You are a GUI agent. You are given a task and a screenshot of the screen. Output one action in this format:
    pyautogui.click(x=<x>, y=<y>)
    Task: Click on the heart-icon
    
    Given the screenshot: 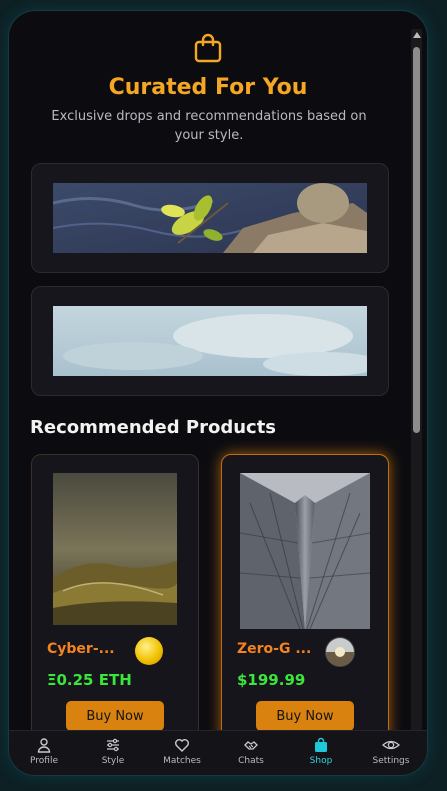 What is the action you would take?
    pyautogui.click(x=182, y=745)
    